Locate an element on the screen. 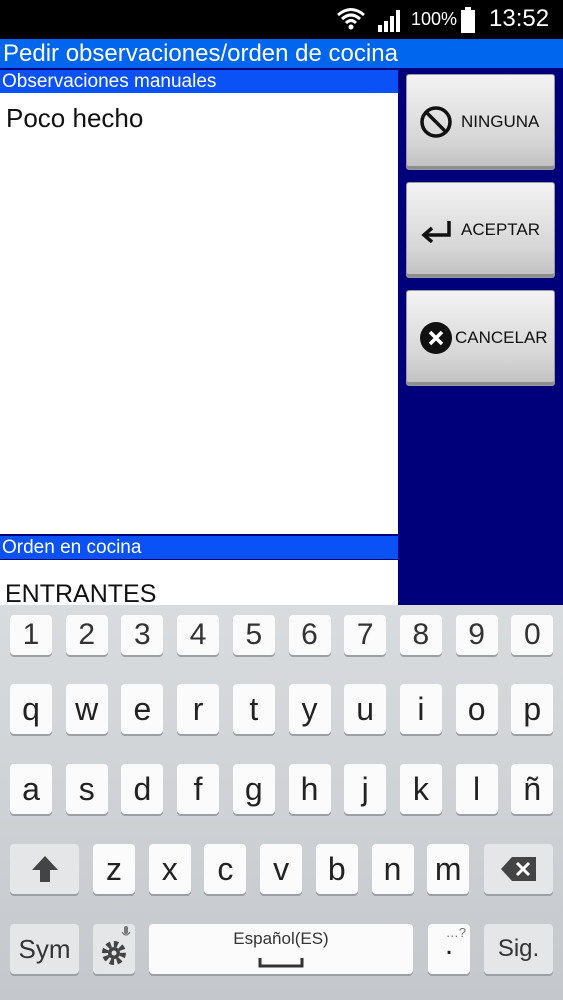  letter-key-p: p is located at coordinates (532, 709).